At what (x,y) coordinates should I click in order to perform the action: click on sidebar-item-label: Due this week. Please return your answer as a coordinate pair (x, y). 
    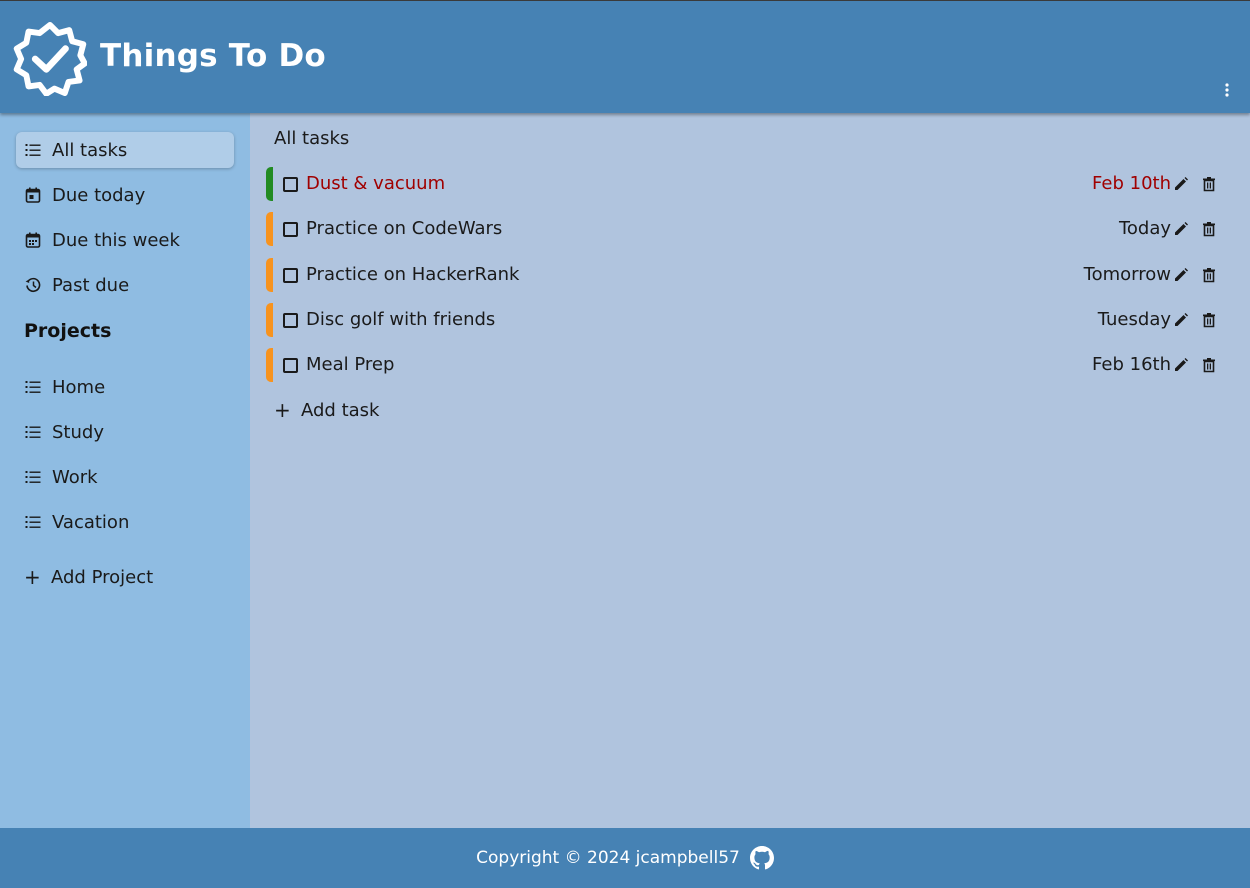
    Looking at the image, I should click on (116, 240).